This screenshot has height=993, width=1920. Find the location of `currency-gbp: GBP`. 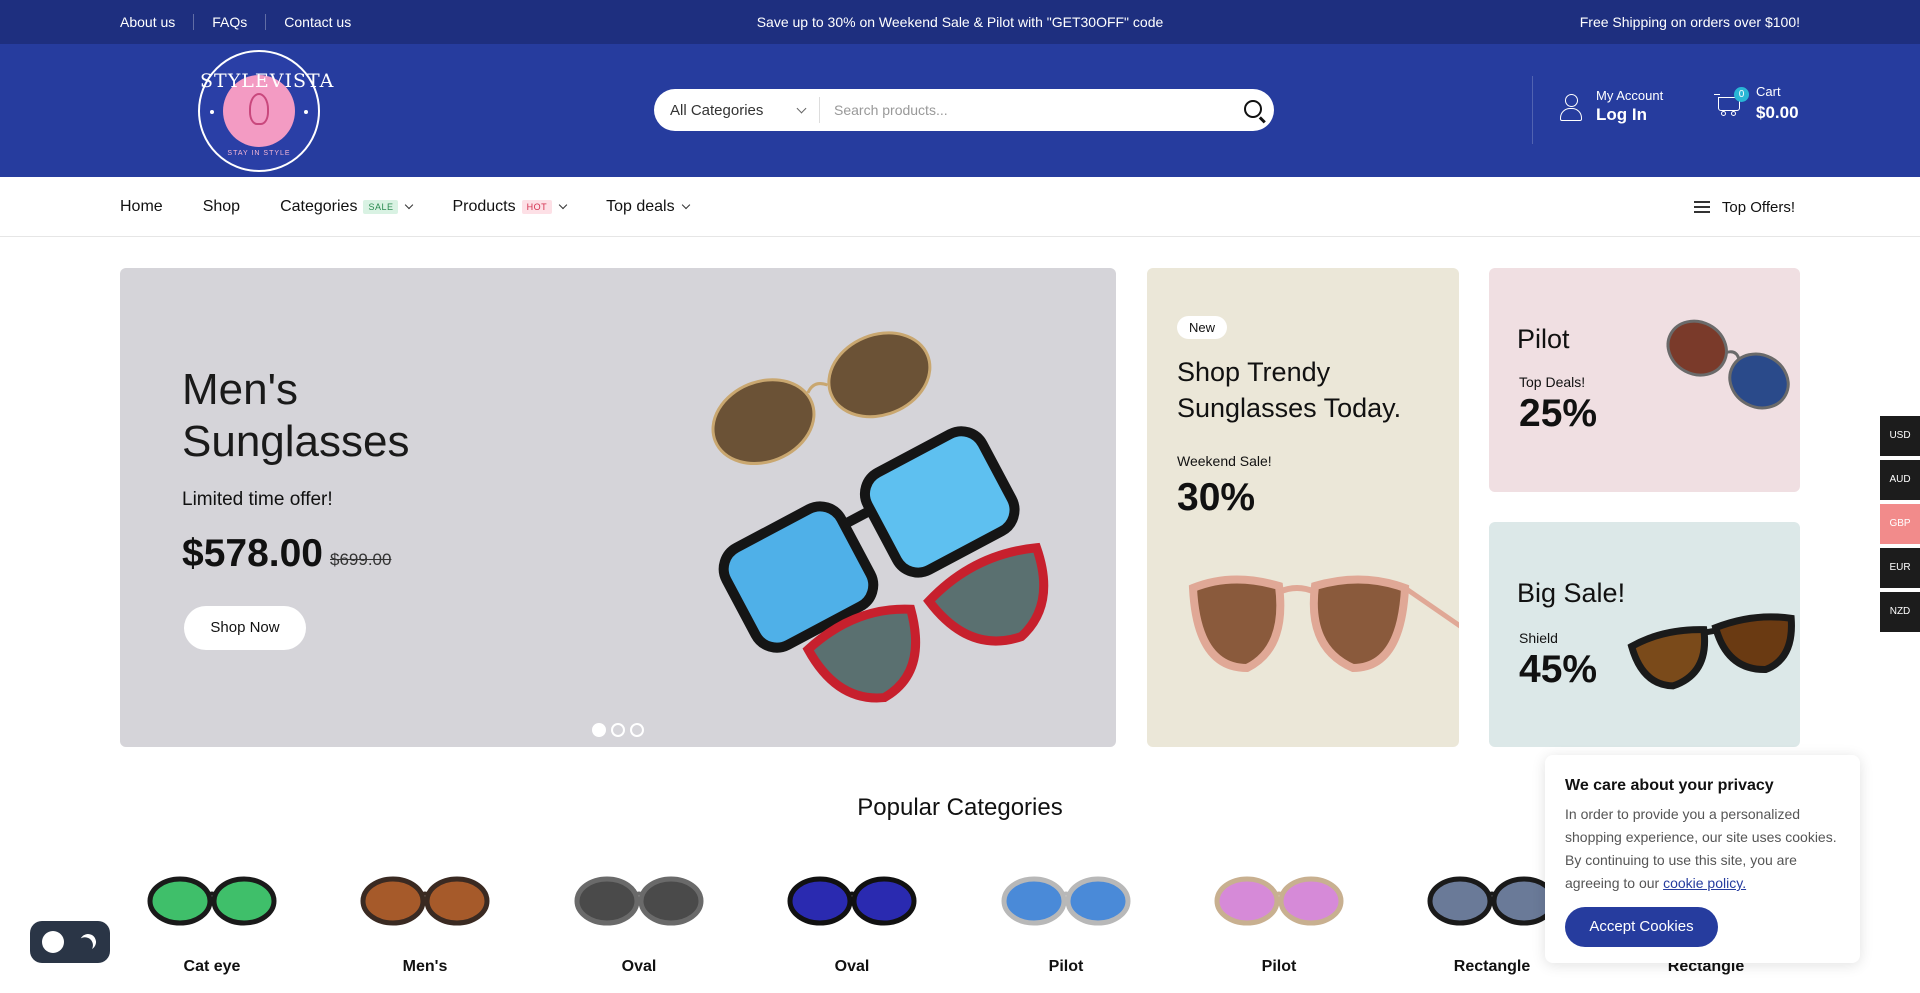

currency-gbp: GBP is located at coordinates (1900, 524).